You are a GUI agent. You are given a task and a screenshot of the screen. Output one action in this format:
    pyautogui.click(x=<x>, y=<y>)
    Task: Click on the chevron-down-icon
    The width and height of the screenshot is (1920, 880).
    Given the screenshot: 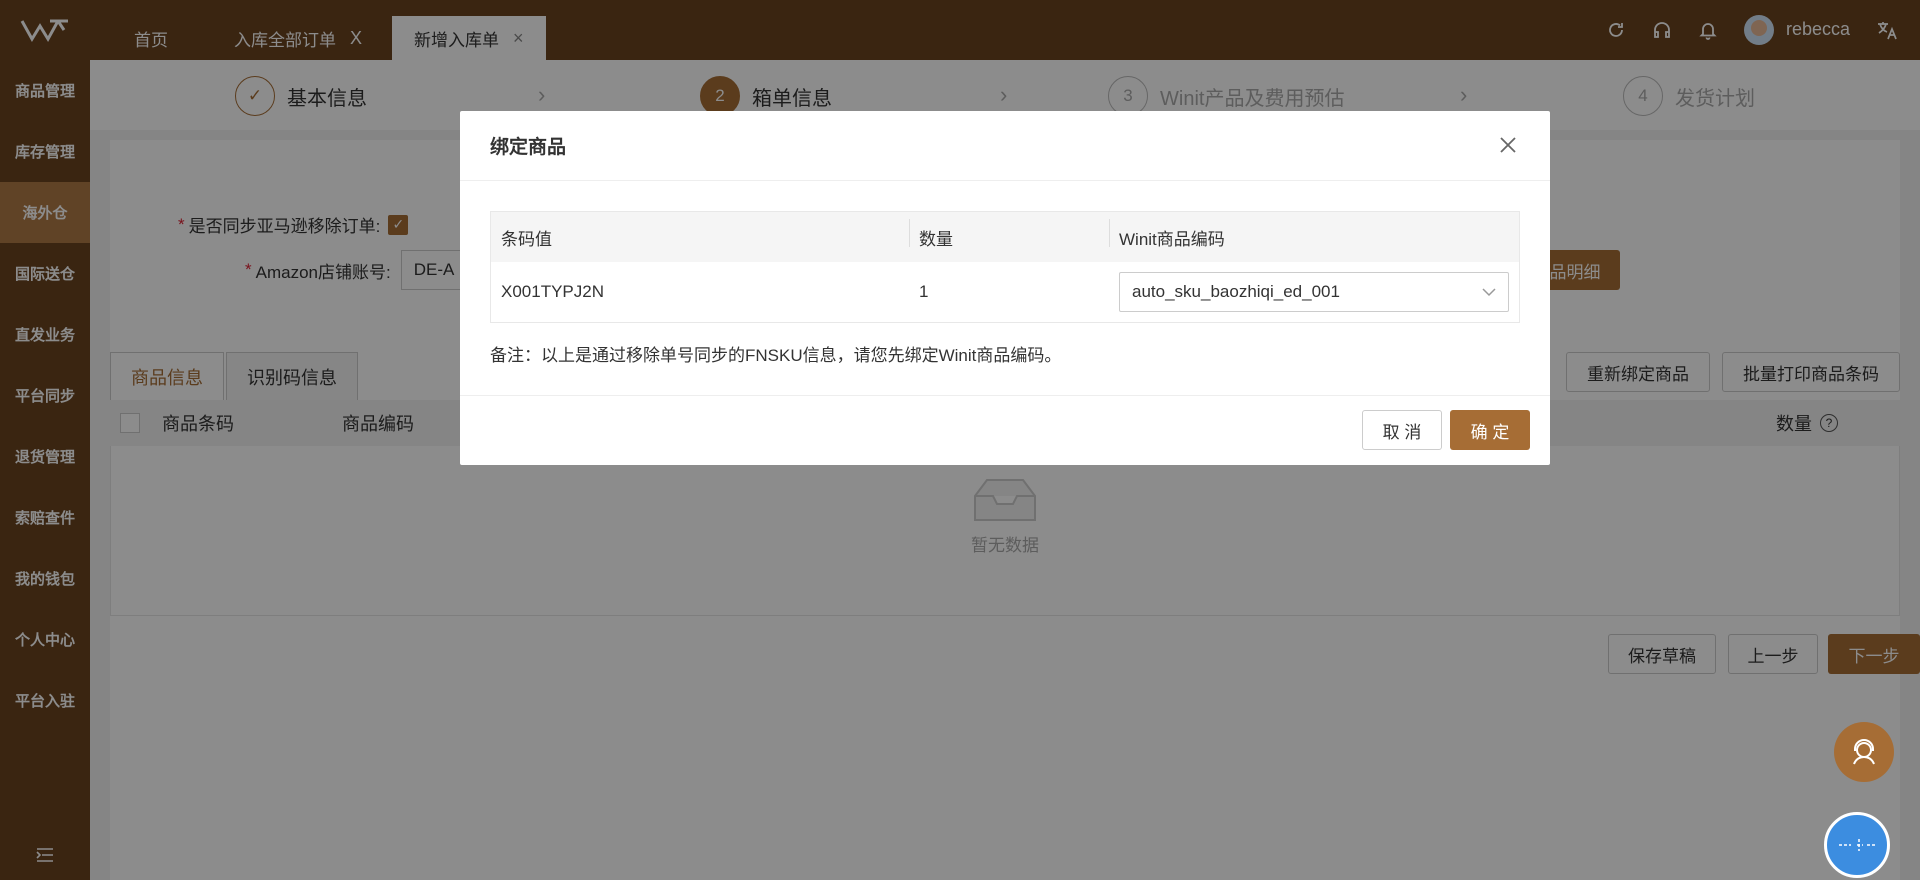 What is the action you would take?
    pyautogui.click(x=1489, y=292)
    